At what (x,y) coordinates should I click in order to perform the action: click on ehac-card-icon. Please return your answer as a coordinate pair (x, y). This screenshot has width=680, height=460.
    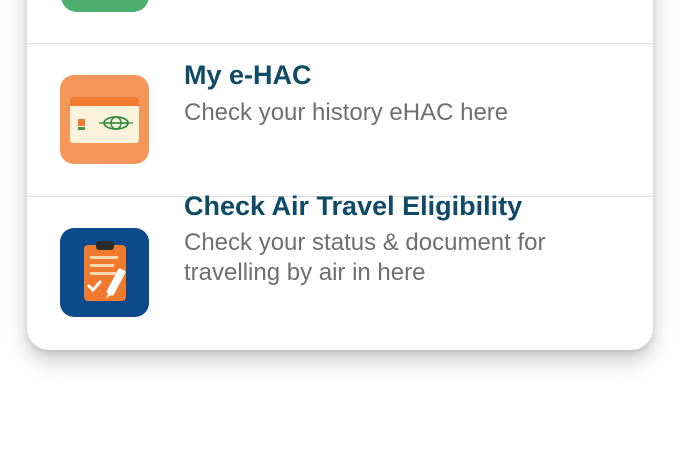
    Looking at the image, I should click on (104, 119).